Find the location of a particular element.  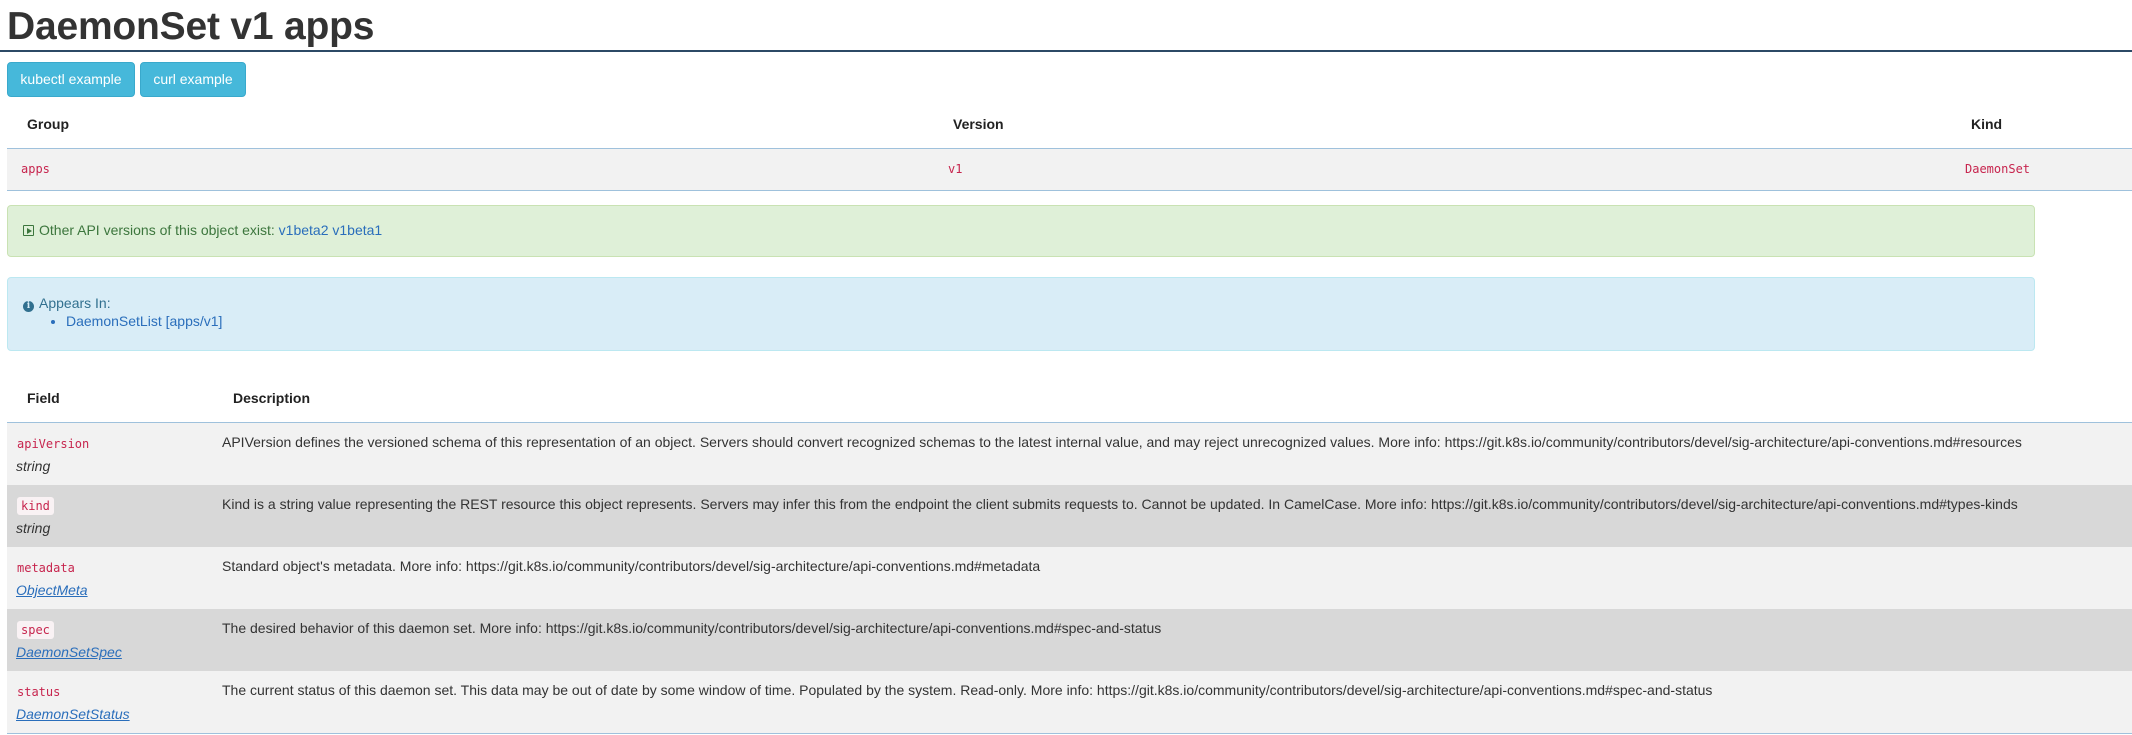

expand-square-icon is located at coordinates (28, 230).